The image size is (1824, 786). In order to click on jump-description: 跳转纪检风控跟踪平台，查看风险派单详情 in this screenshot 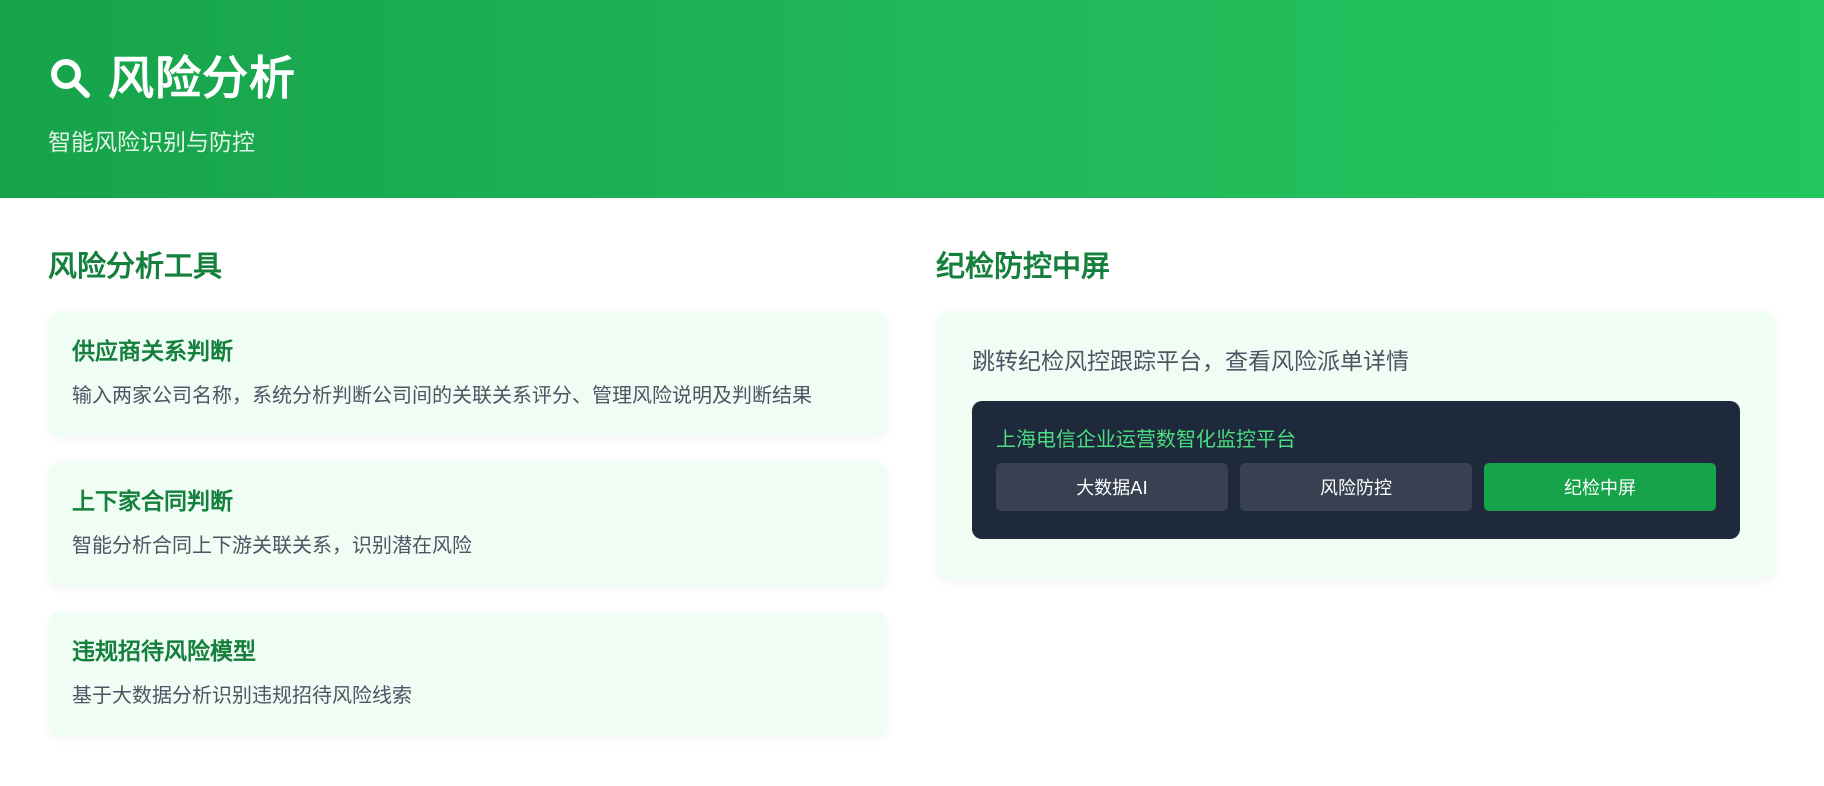, I will do `click(1190, 362)`.